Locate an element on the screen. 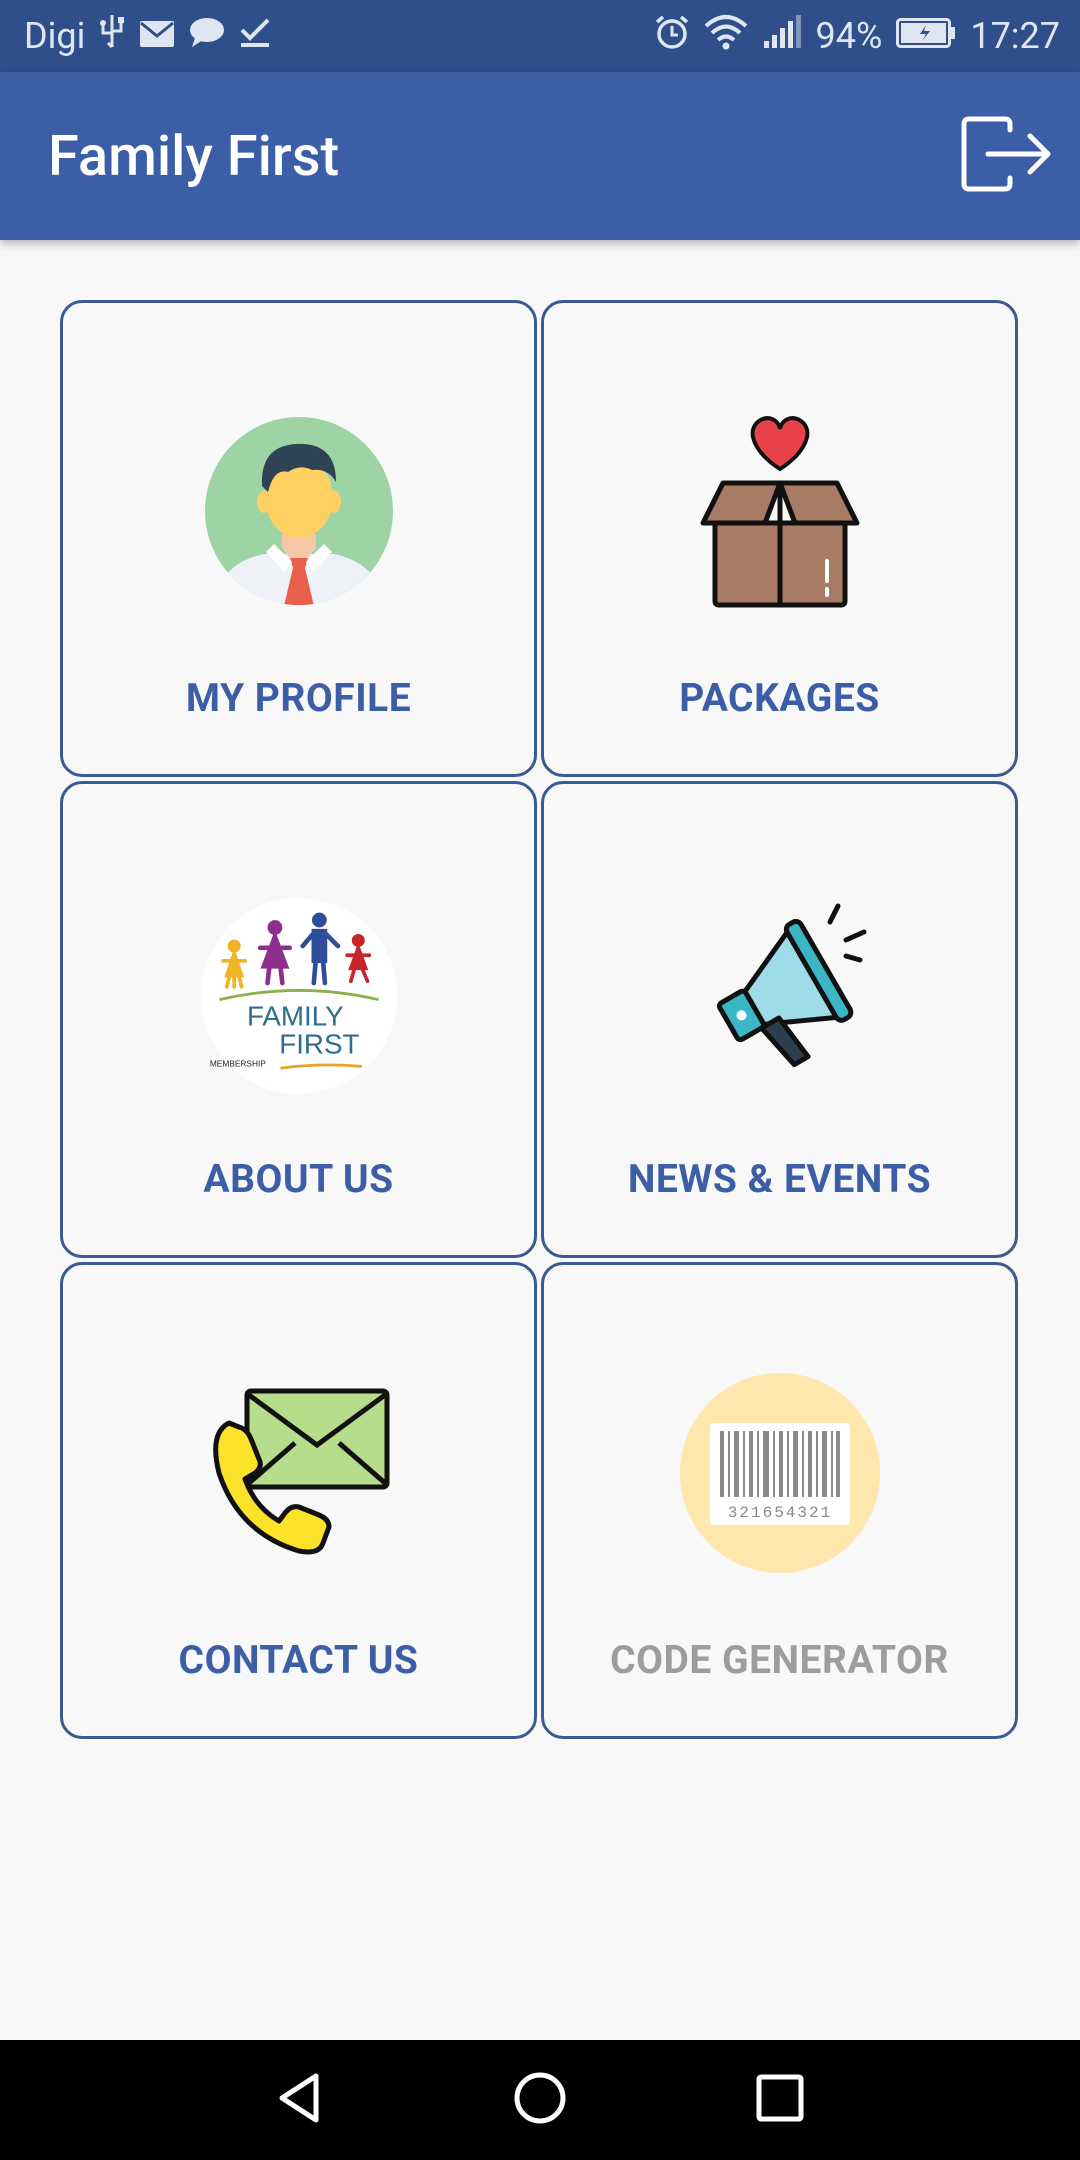 The width and height of the screenshot is (1080, 2160). chat-icon is located at coordinates (207, 36).